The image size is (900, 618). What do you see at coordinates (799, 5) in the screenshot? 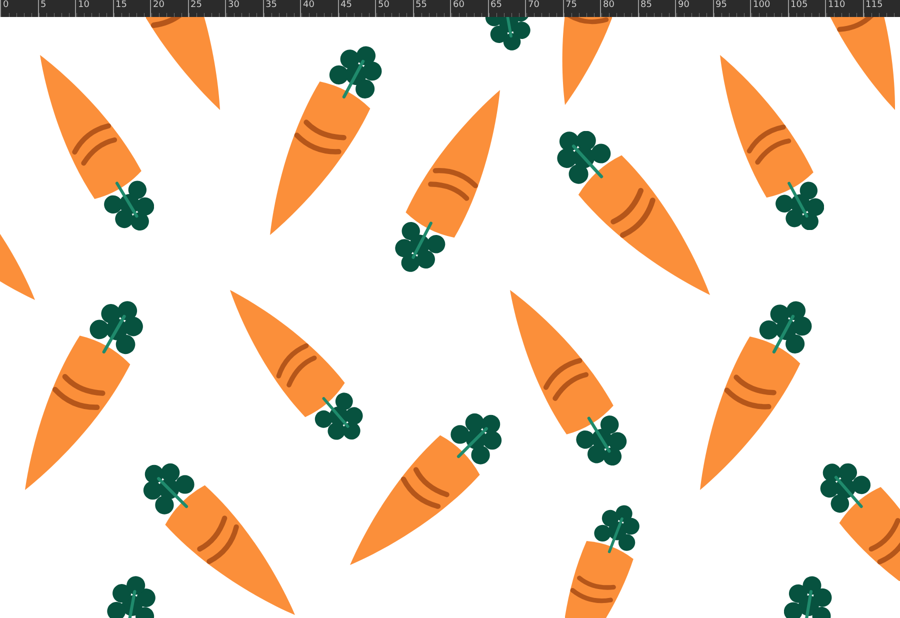
I see `ruler-label: 105` at bounding box center [799, 5].